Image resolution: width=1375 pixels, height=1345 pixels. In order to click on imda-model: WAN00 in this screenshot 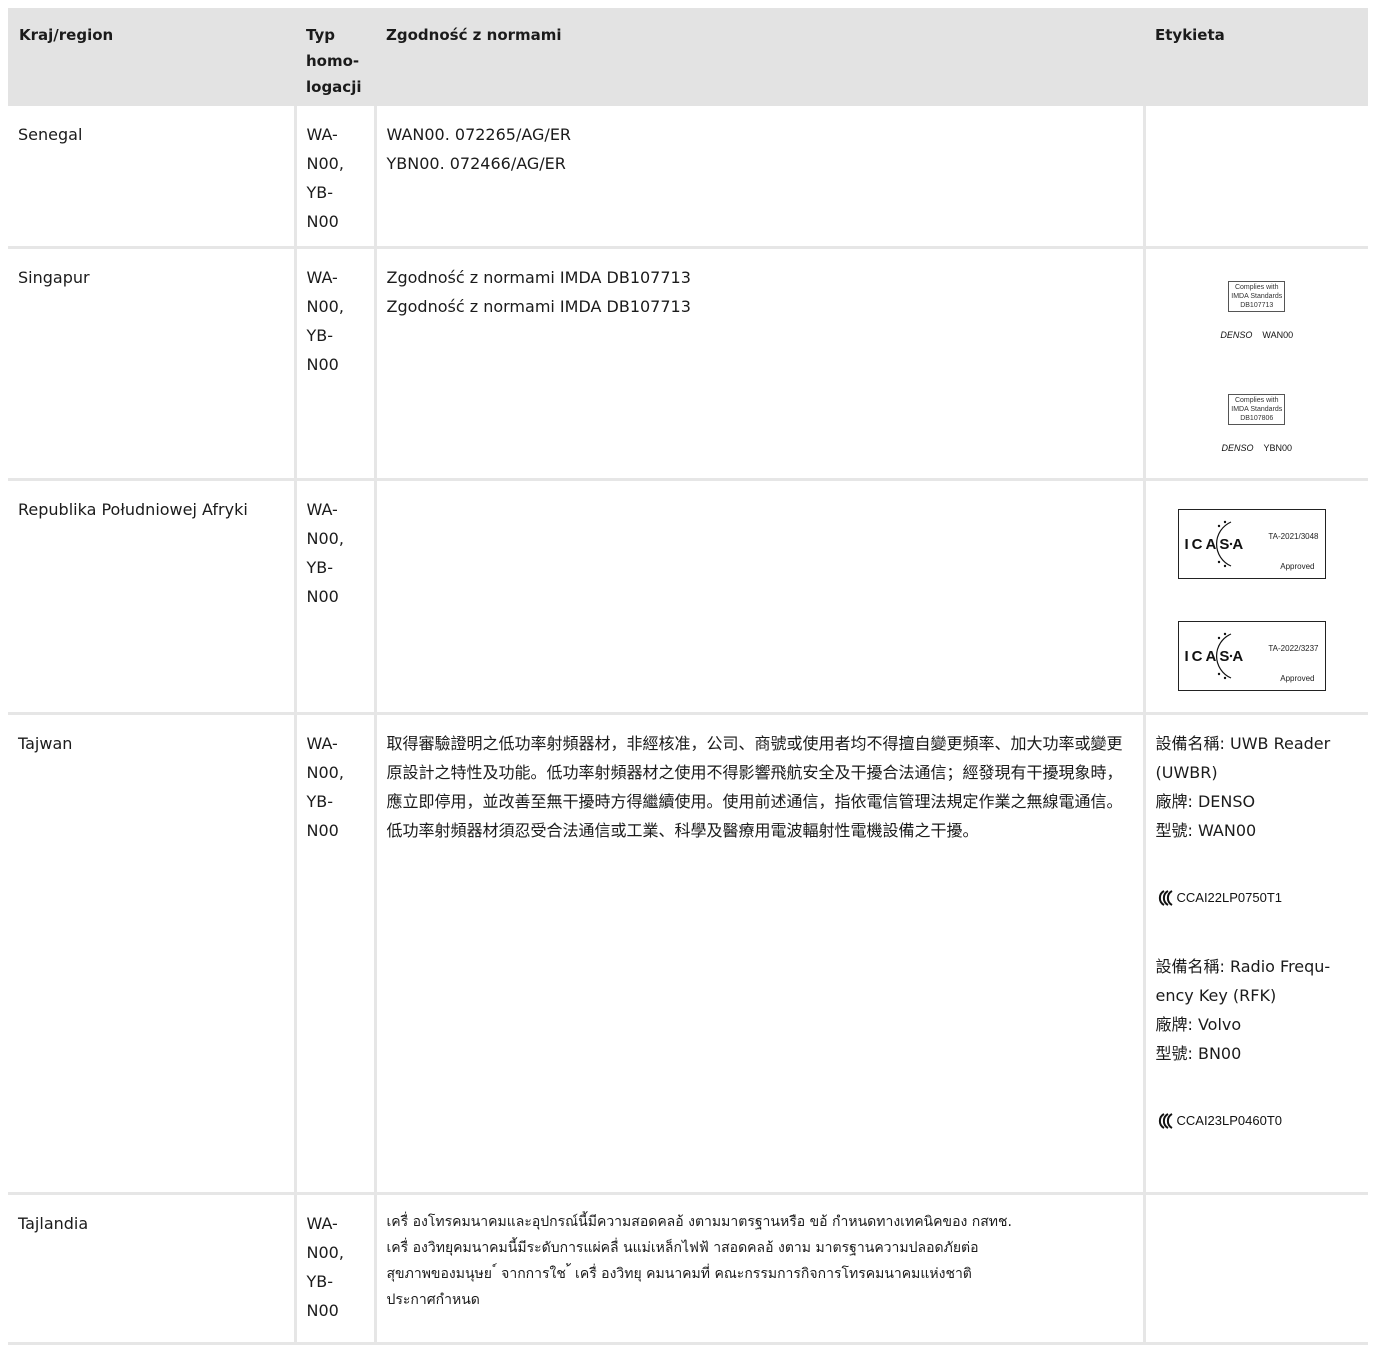, I will do `click(1278, 335)`.